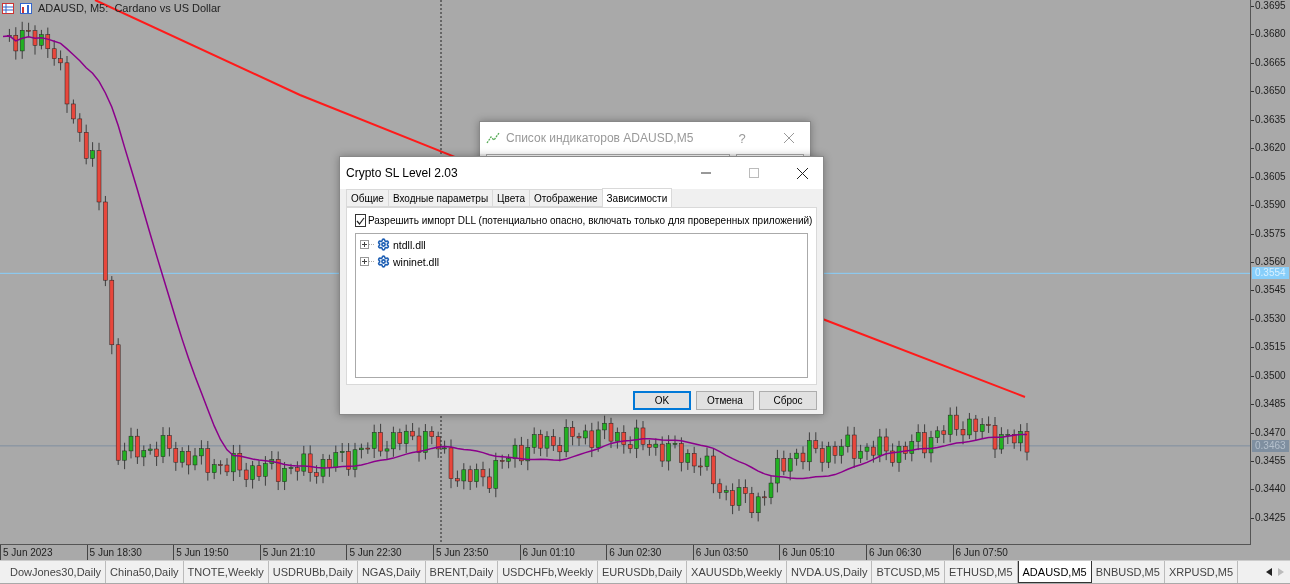  I want to click on dialog-button: OK, so click(662, 400).